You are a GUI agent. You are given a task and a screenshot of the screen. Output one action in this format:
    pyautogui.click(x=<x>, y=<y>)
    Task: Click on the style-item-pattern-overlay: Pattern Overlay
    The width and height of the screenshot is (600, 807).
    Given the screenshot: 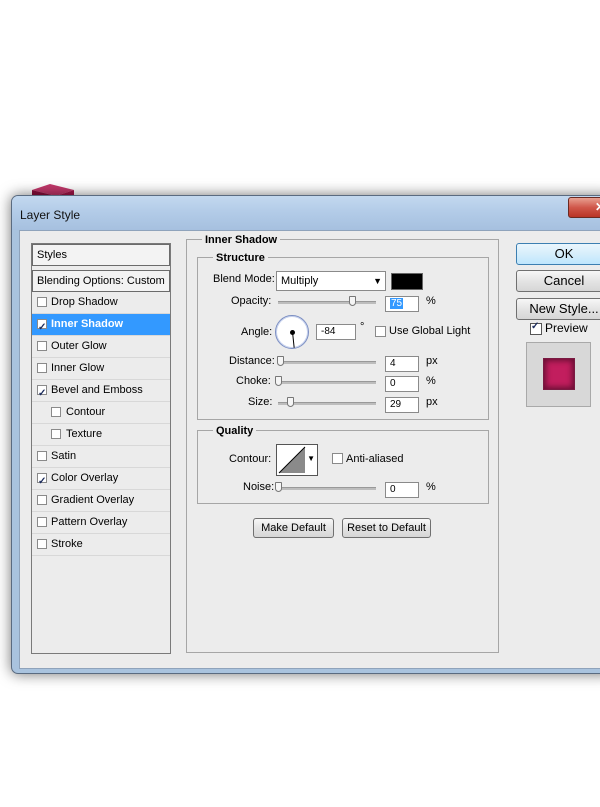 What is the action you would take?
    pyautogui.click(x=101, y=523)
    